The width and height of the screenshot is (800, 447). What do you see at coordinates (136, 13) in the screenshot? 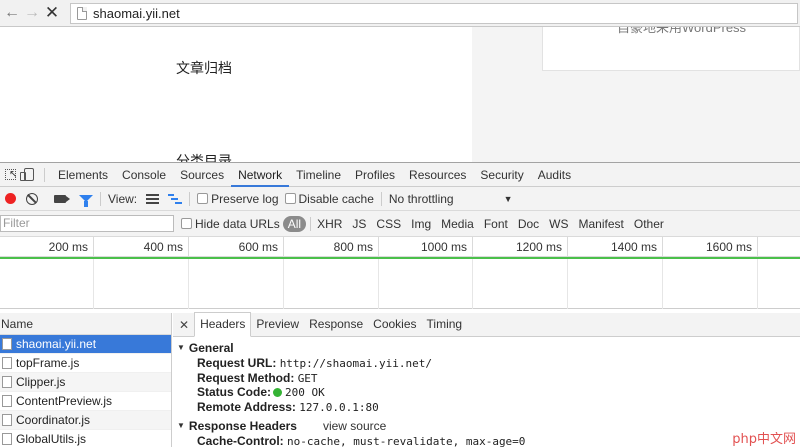
I see `url-text: shaomai.yii.net` at bounding box center [136, 13].